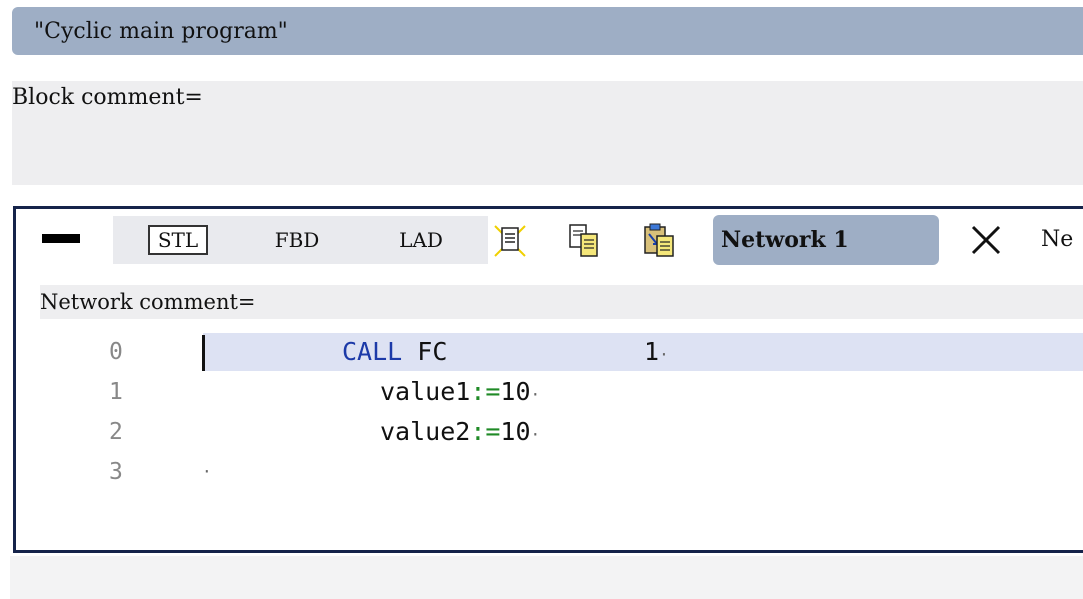 The width and height of the screenshot is (1083, 599). Describe the element at coordinates (826, 240) in the screenshot. I see `network-title-button: Network 1` at that location.